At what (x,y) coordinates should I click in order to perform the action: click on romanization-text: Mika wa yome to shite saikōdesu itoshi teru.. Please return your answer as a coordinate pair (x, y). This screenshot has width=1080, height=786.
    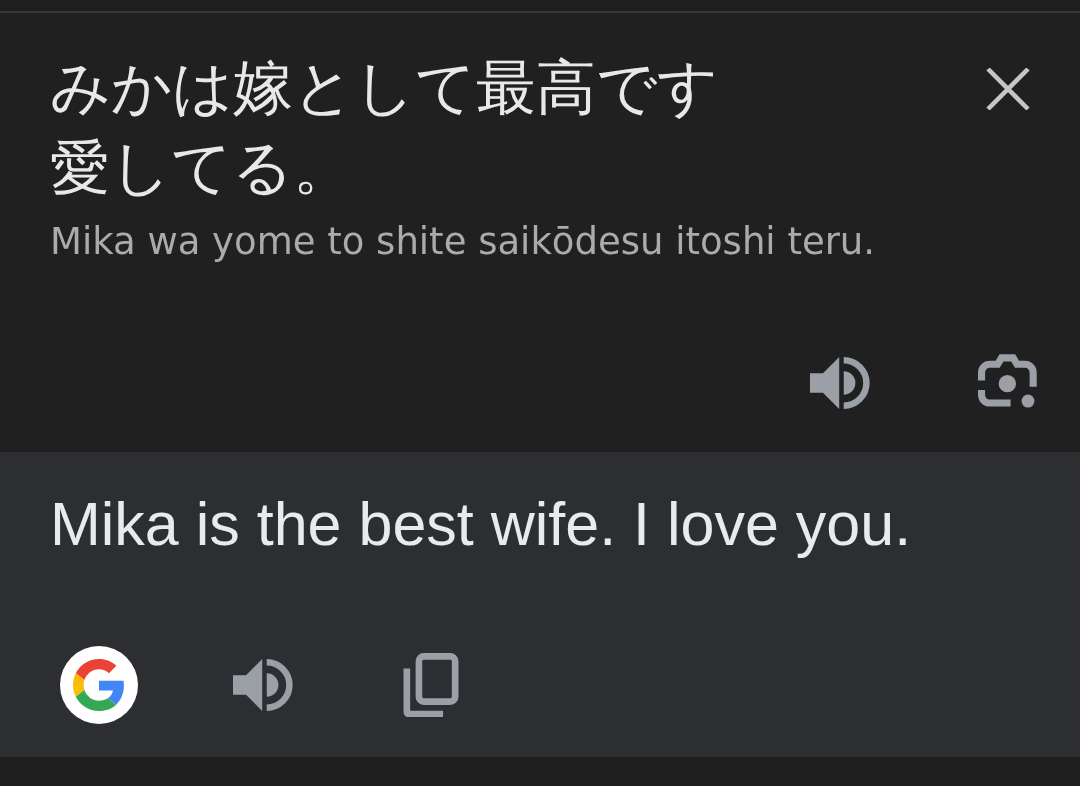
    Looking at the image, I should click on (463, 242).